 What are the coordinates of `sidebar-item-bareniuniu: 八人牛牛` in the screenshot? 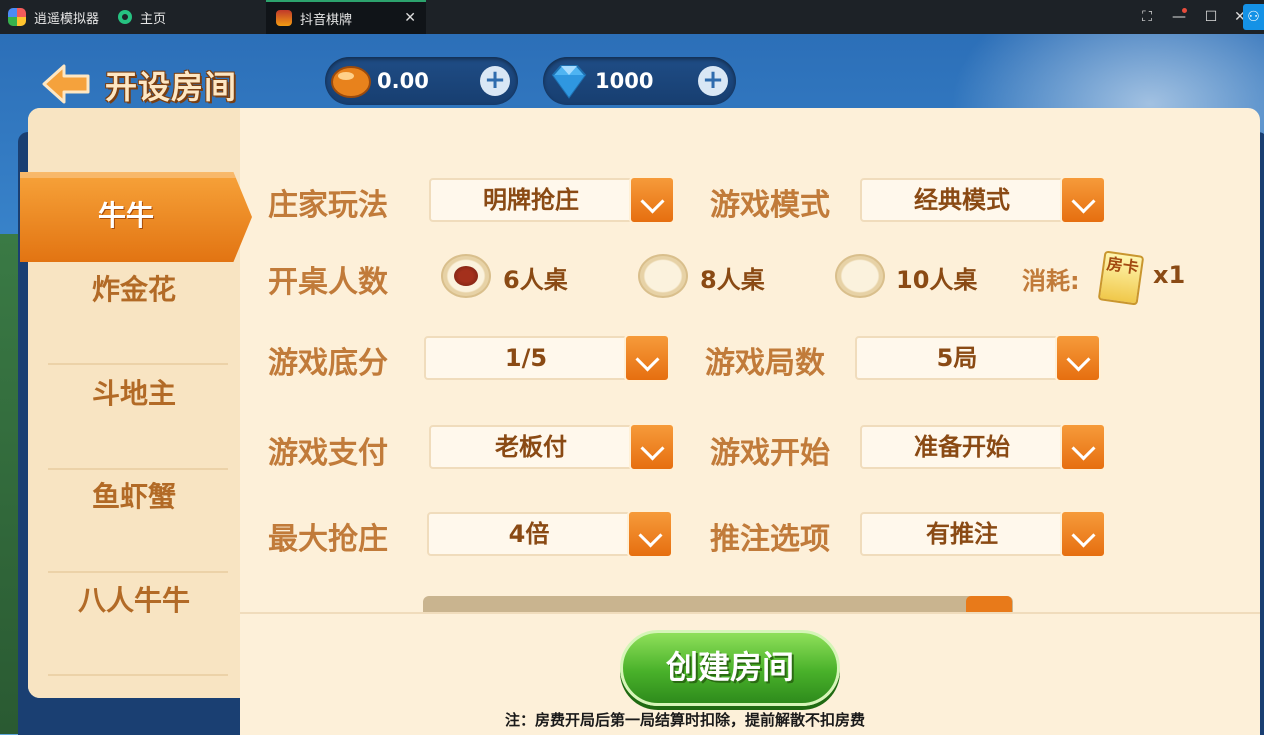 It's located at (134, 601).